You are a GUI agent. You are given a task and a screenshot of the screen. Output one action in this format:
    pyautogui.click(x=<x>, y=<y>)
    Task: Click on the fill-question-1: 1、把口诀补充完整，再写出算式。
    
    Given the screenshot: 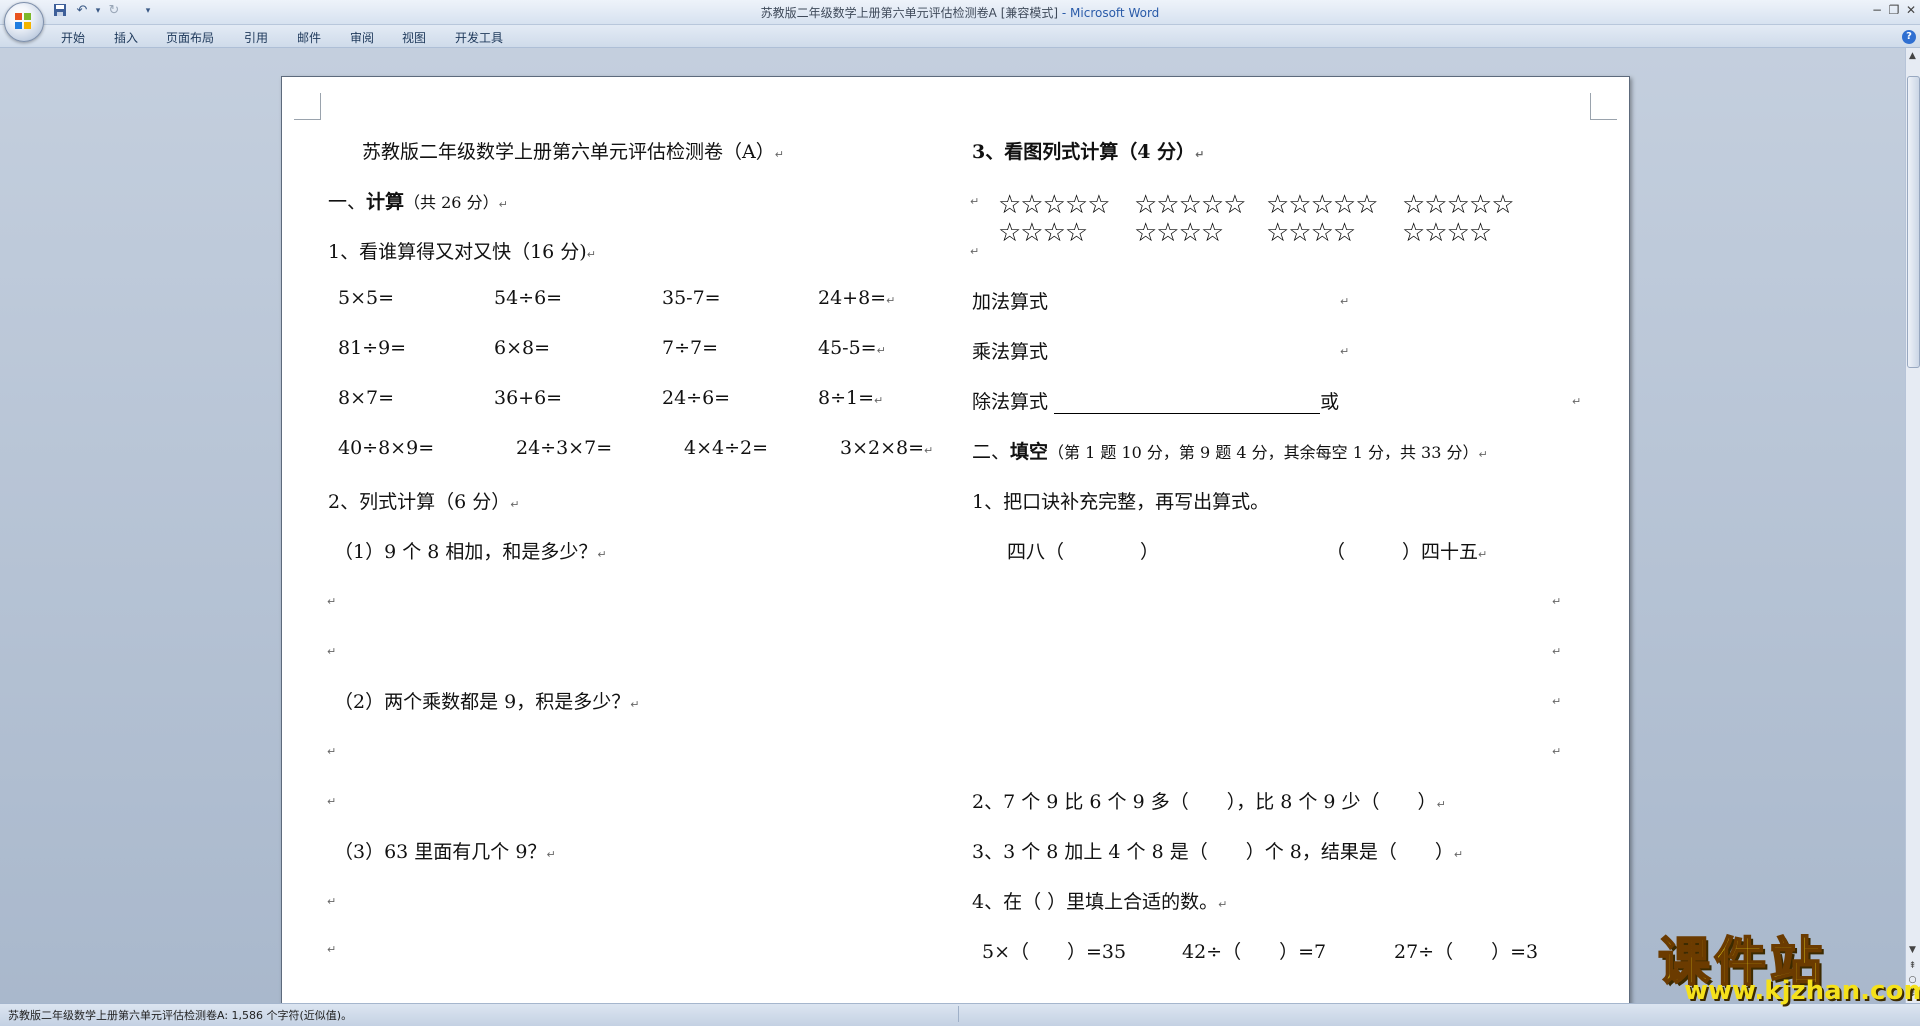 What is the action you would take?
    pyautogui.click(x=1120, y=500)
    